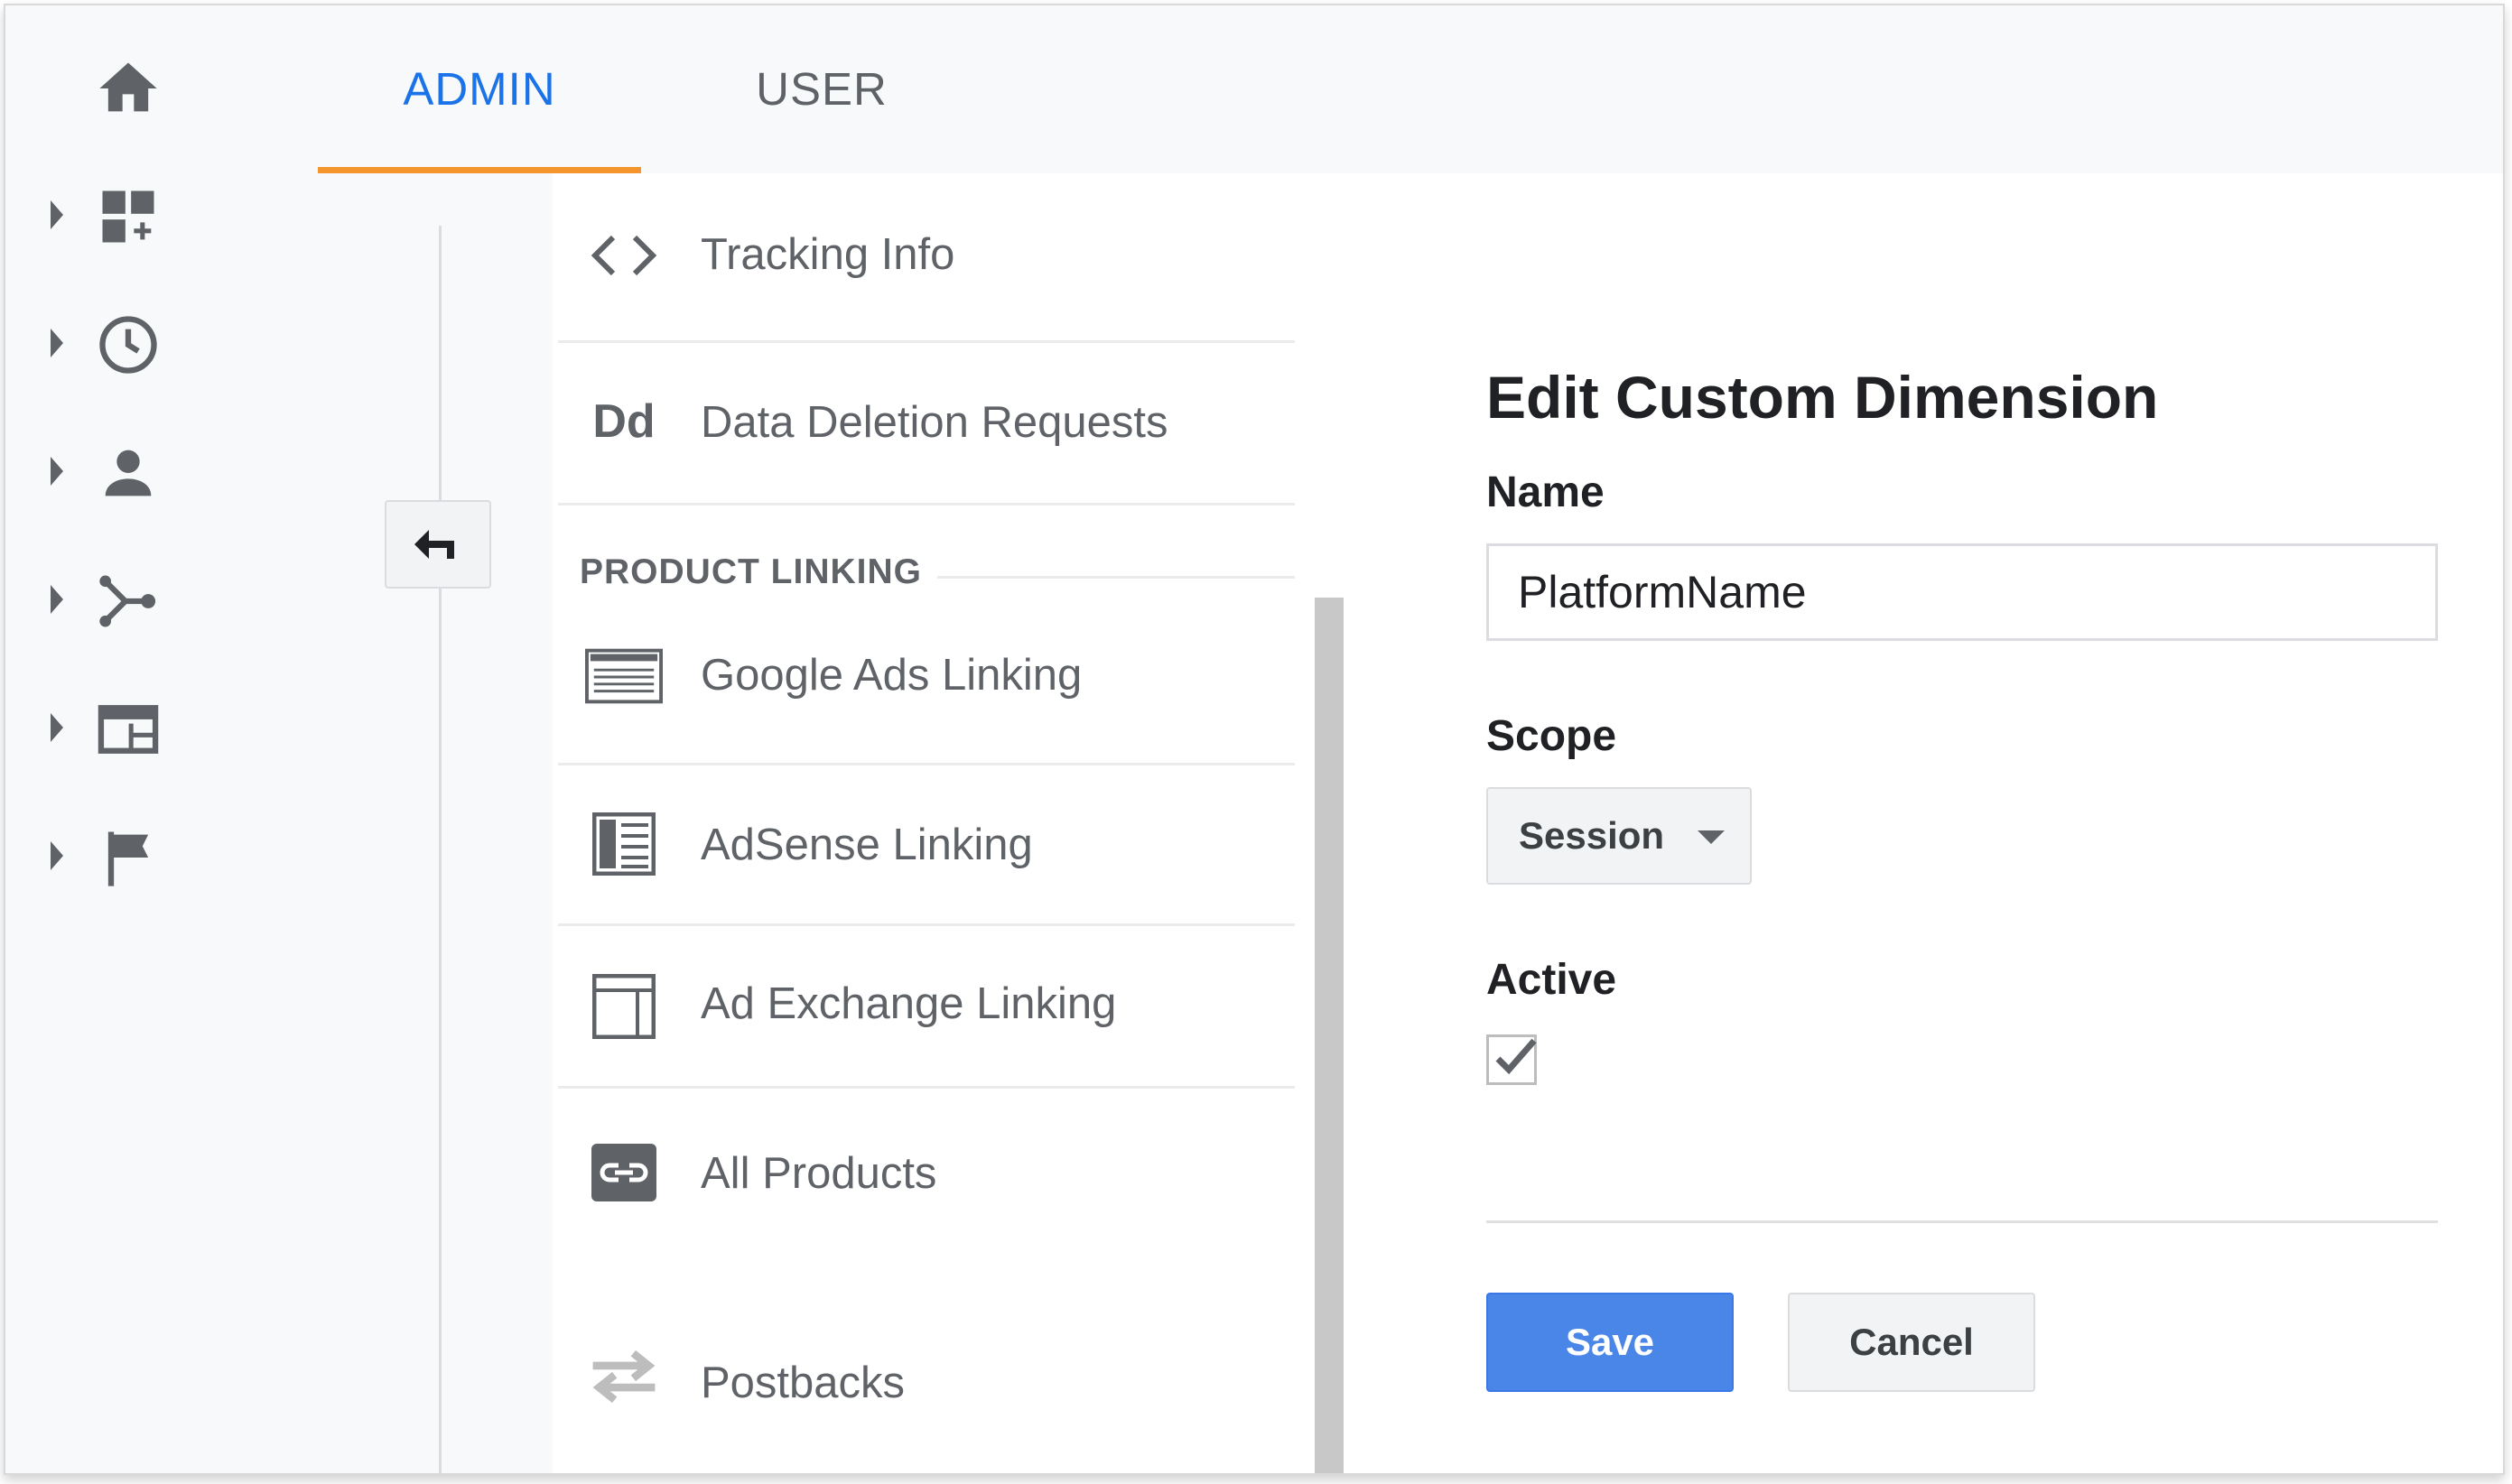  Describe the element at coordinates (624, 422) in the screenshot. I see `dd-icon: Dd` at that location.